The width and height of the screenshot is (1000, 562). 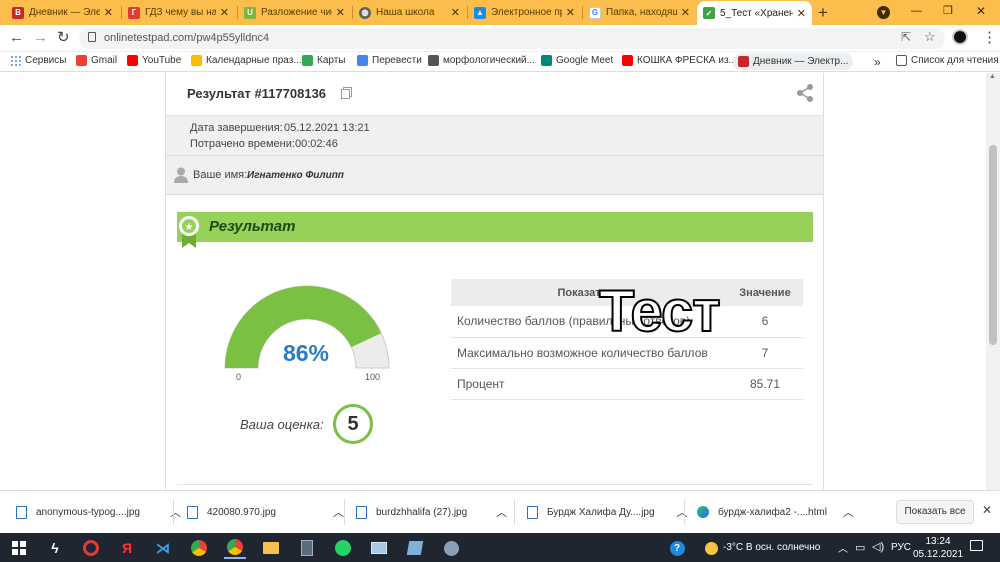 I want to click on bookmark-label: YouTube, so click(x=162, y=60).